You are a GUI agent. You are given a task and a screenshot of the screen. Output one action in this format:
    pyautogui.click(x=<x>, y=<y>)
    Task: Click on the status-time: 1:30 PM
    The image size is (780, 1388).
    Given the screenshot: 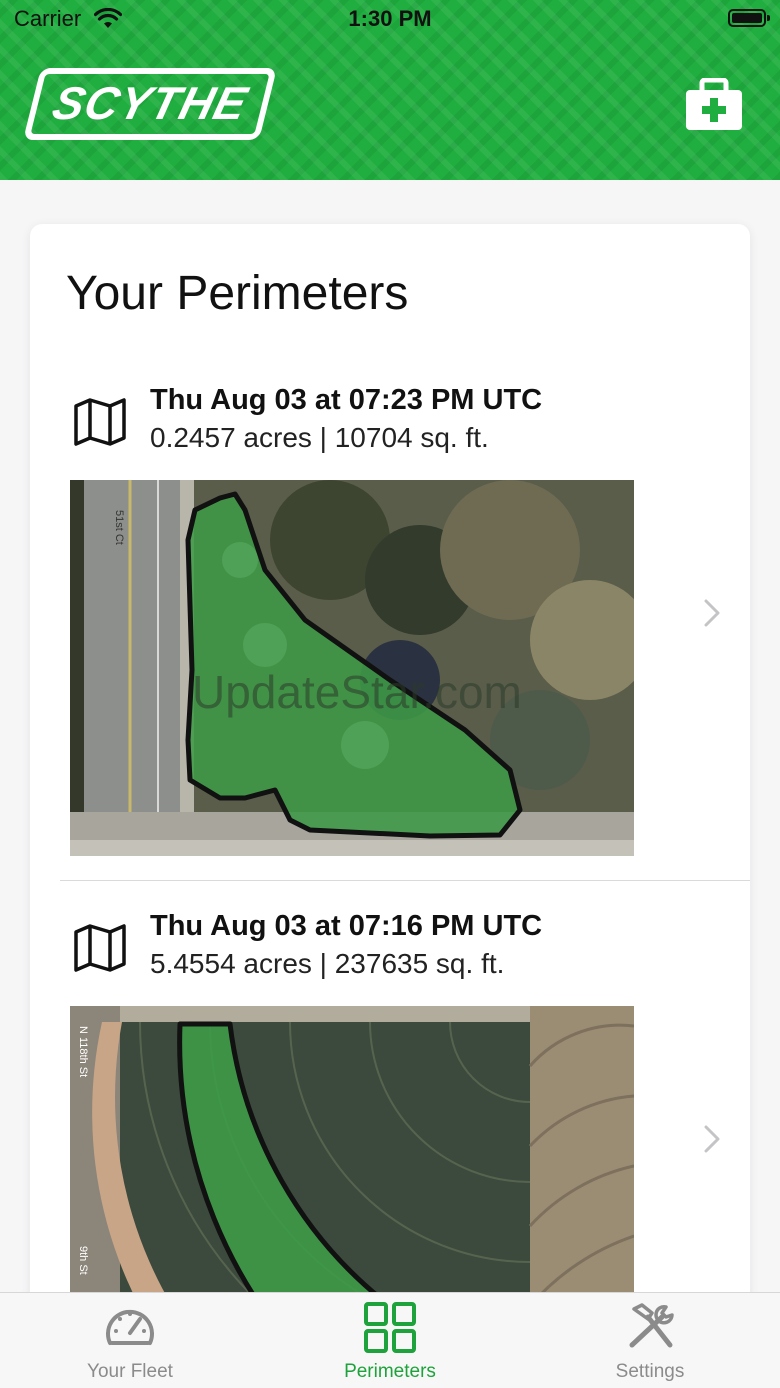 What is the action you would take?
    pyautogui.click(x=390, y=18)
    